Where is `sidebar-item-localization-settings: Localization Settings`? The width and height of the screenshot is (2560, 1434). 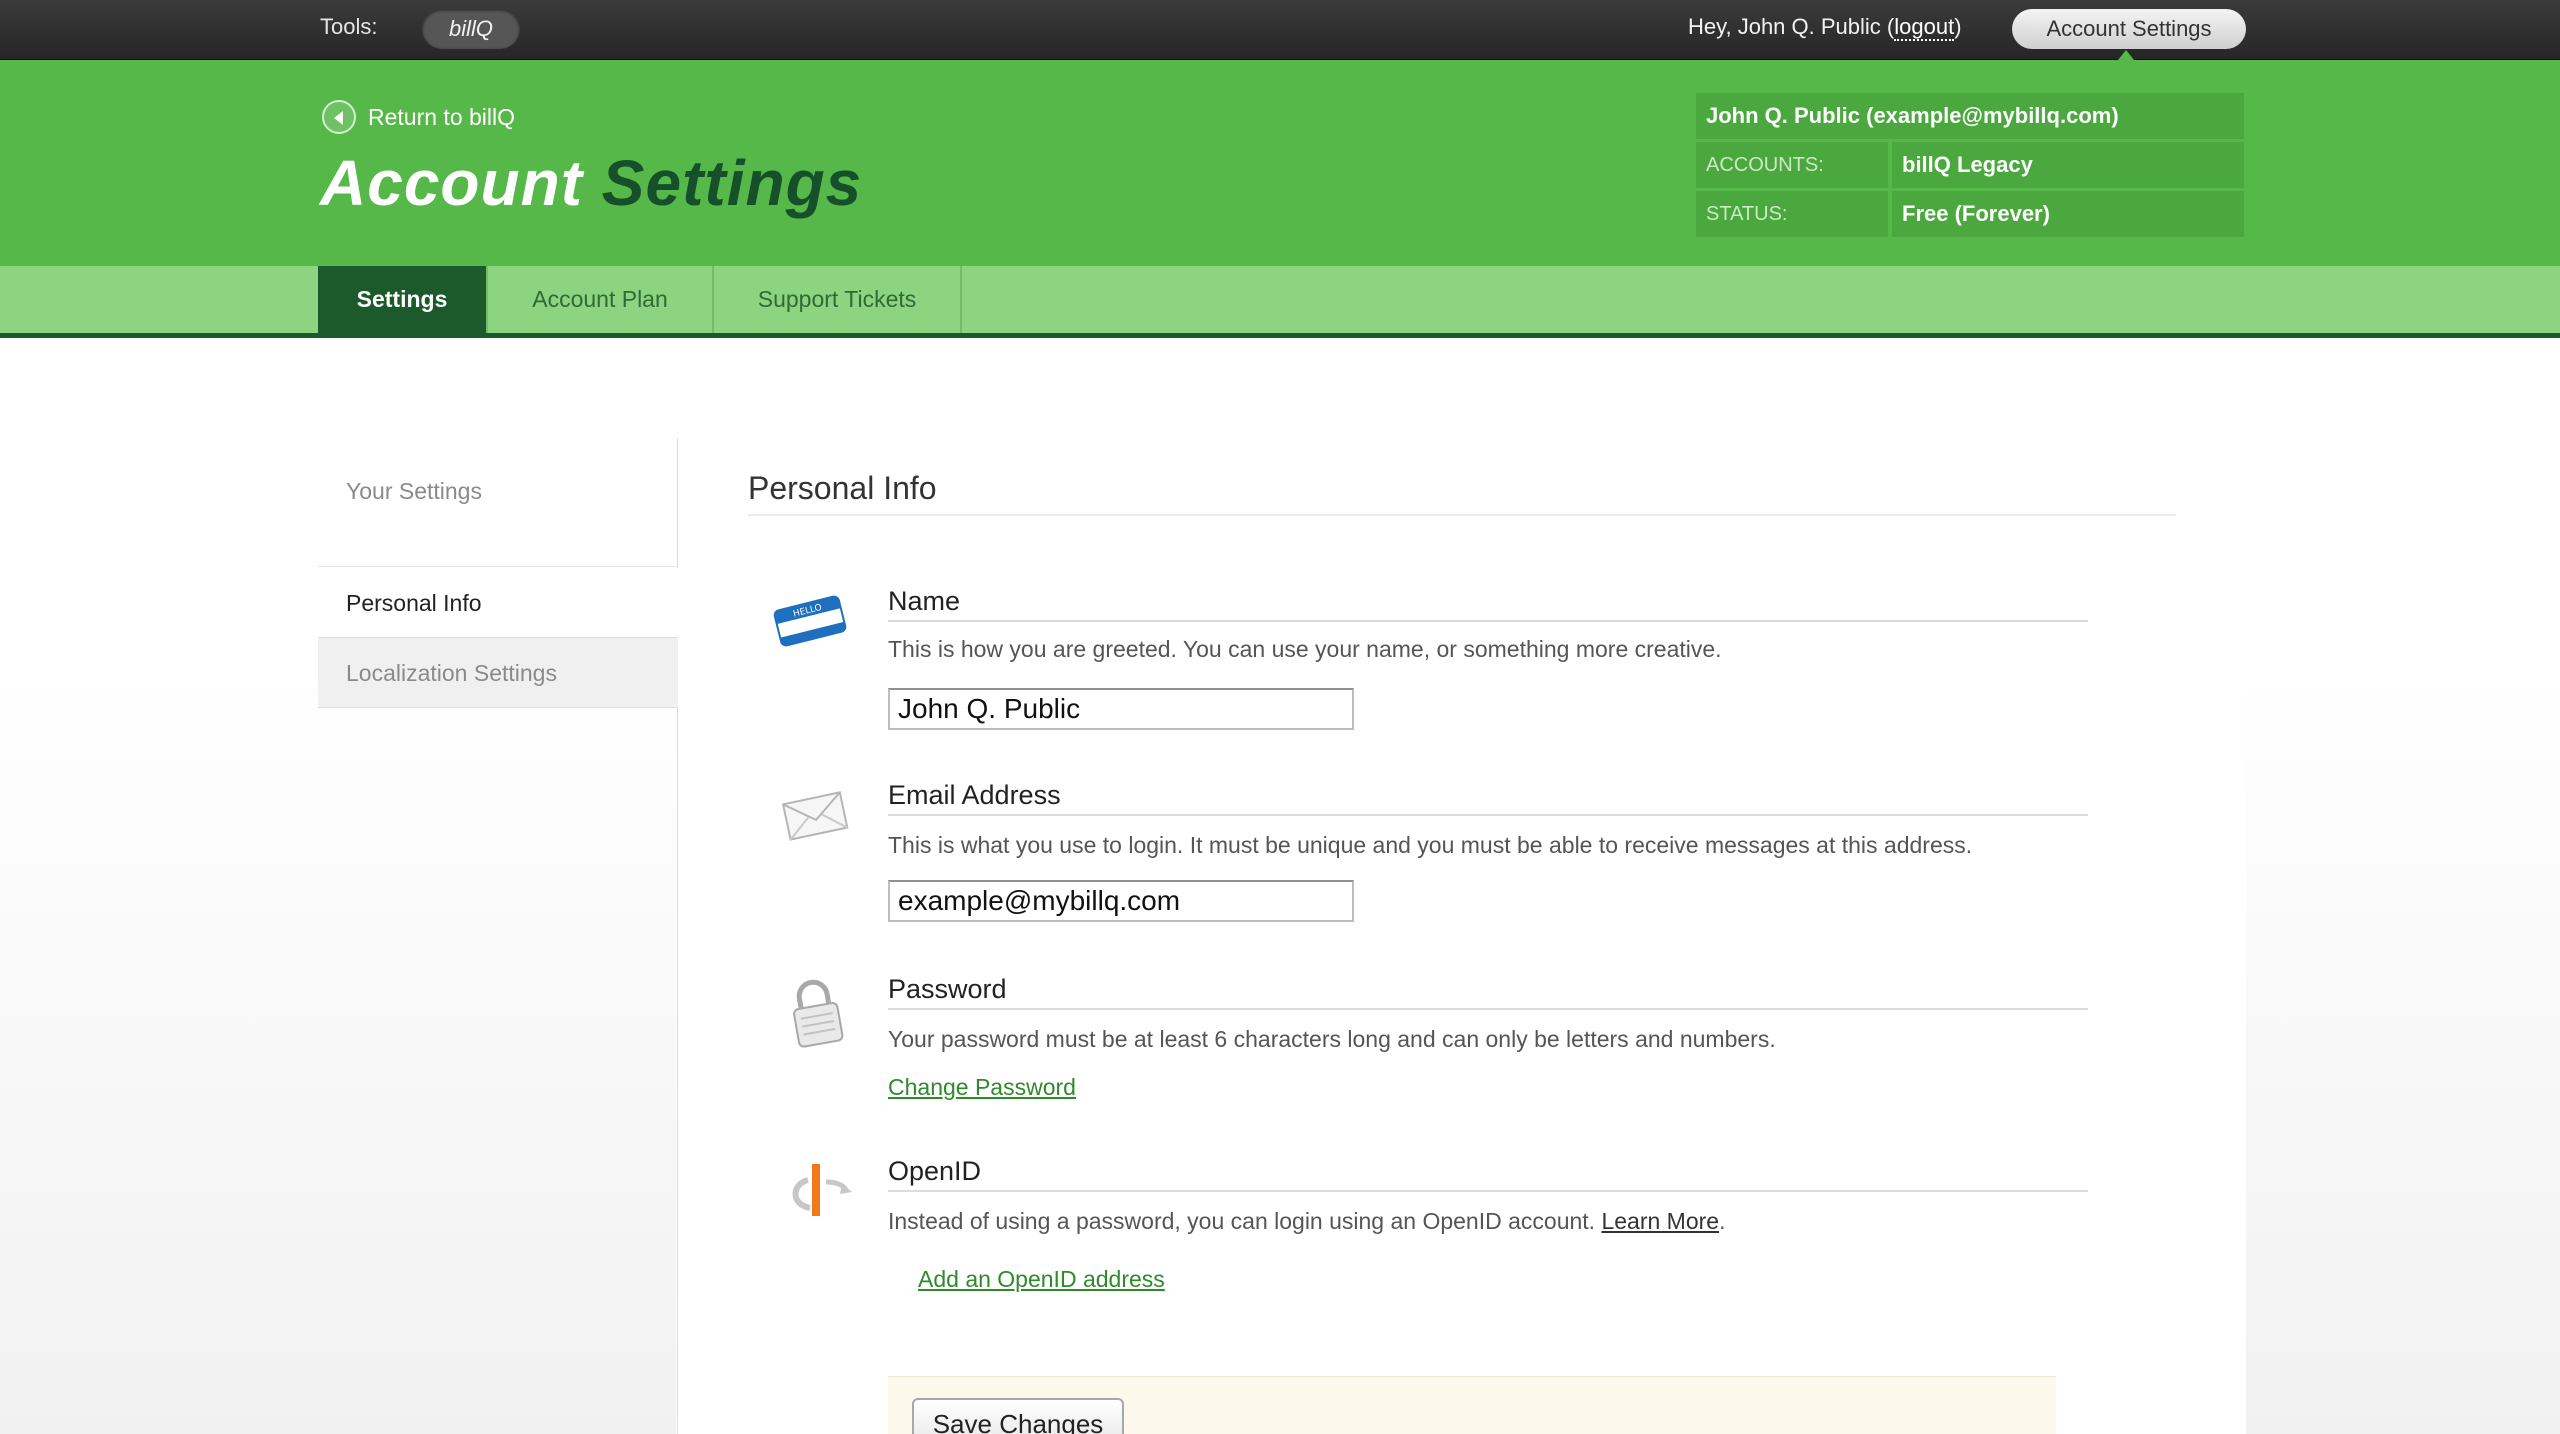 sidebar-item-localization-settings: Localization Settings is located at coordinates (498, 673).